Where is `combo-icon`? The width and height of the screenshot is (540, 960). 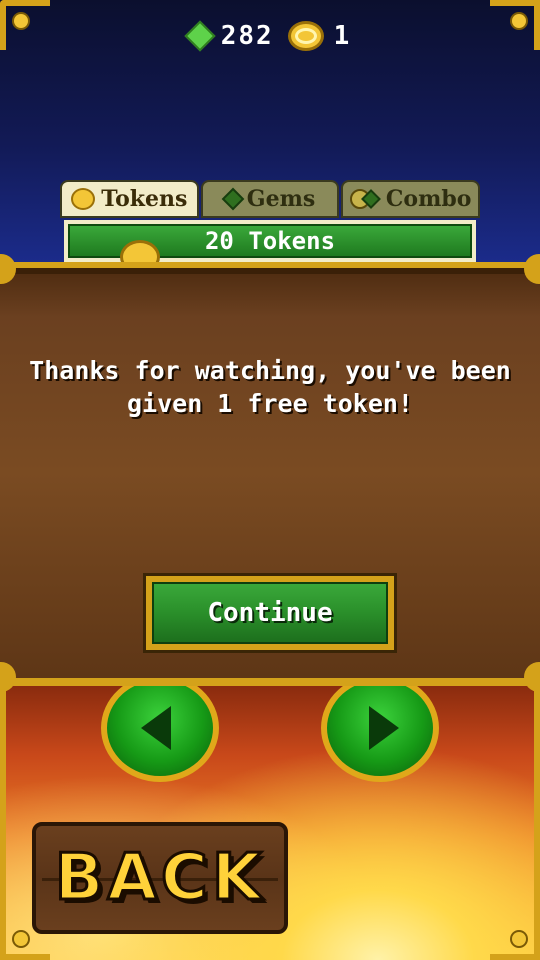 combo-icon is located at coordinates (364, 199).